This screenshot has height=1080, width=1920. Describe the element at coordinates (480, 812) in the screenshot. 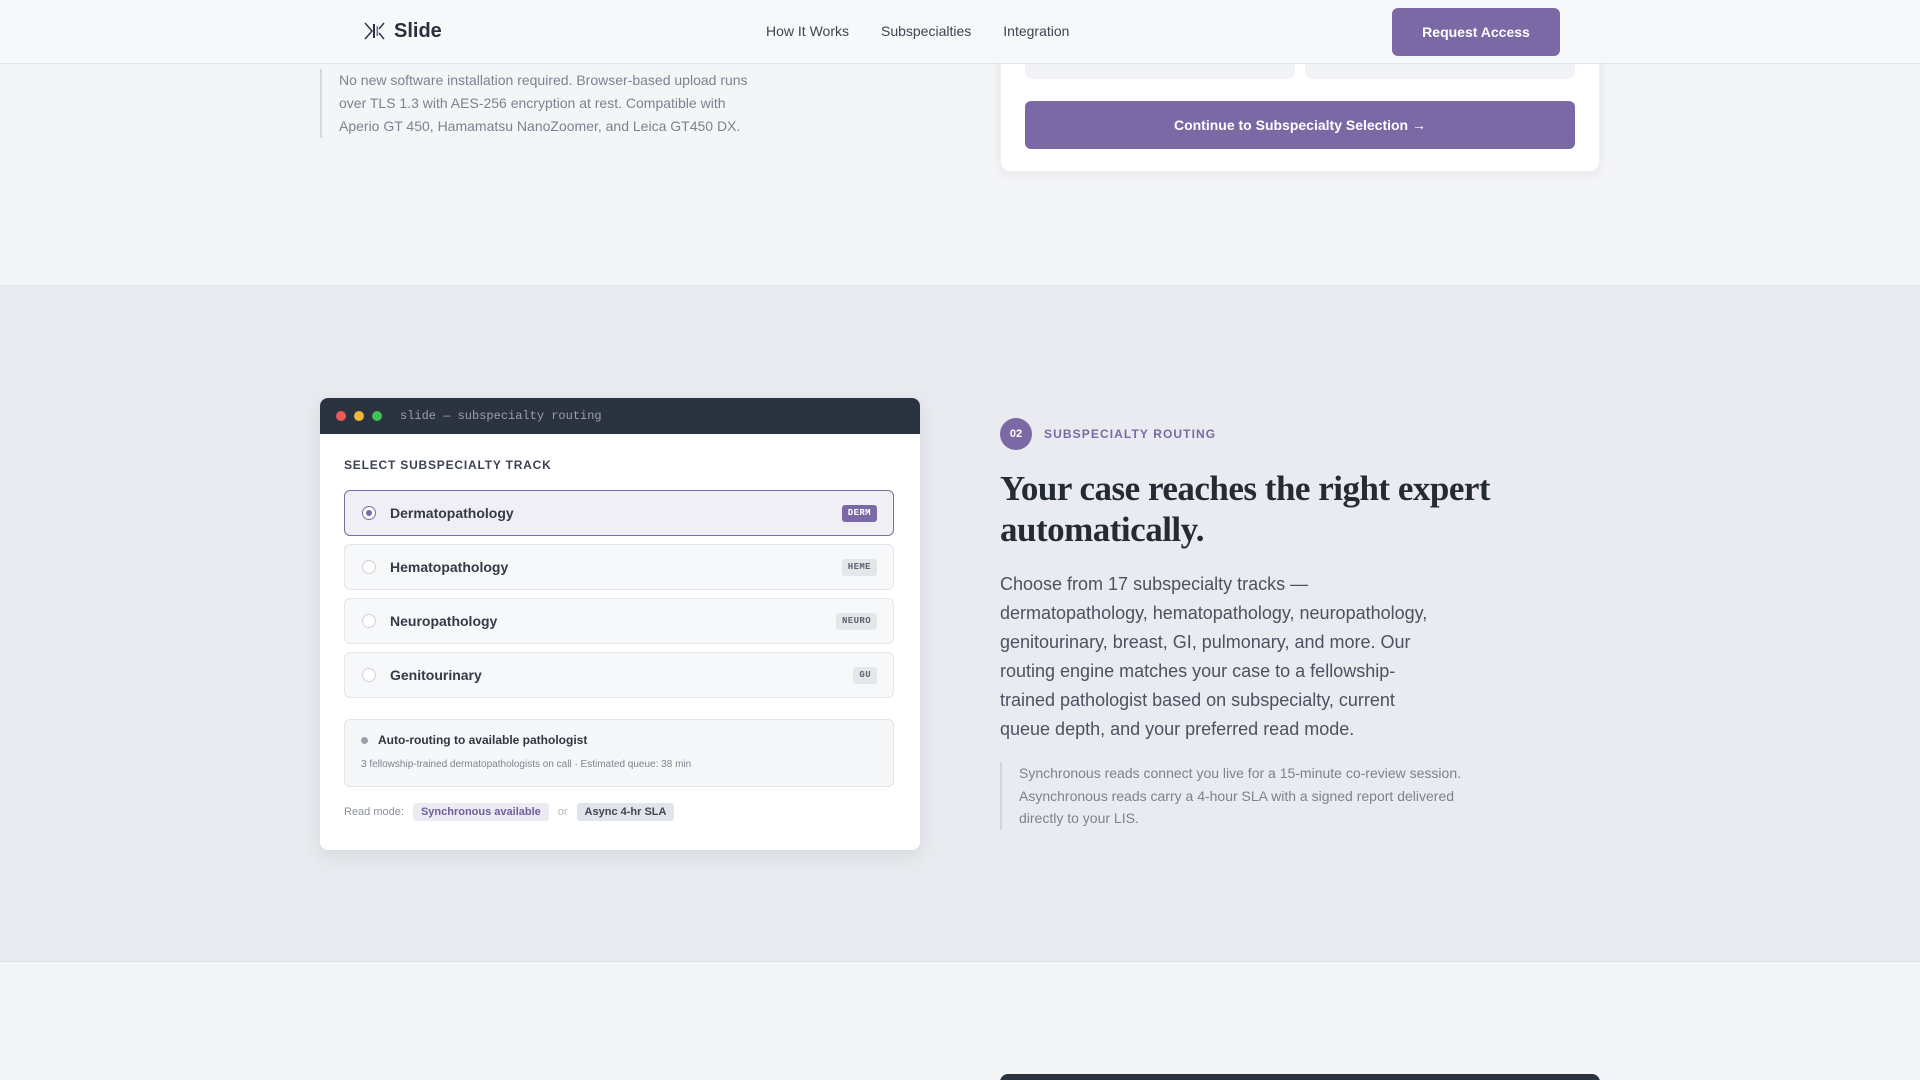

I see `sync-mode-pill: Synchronous available` at that location.